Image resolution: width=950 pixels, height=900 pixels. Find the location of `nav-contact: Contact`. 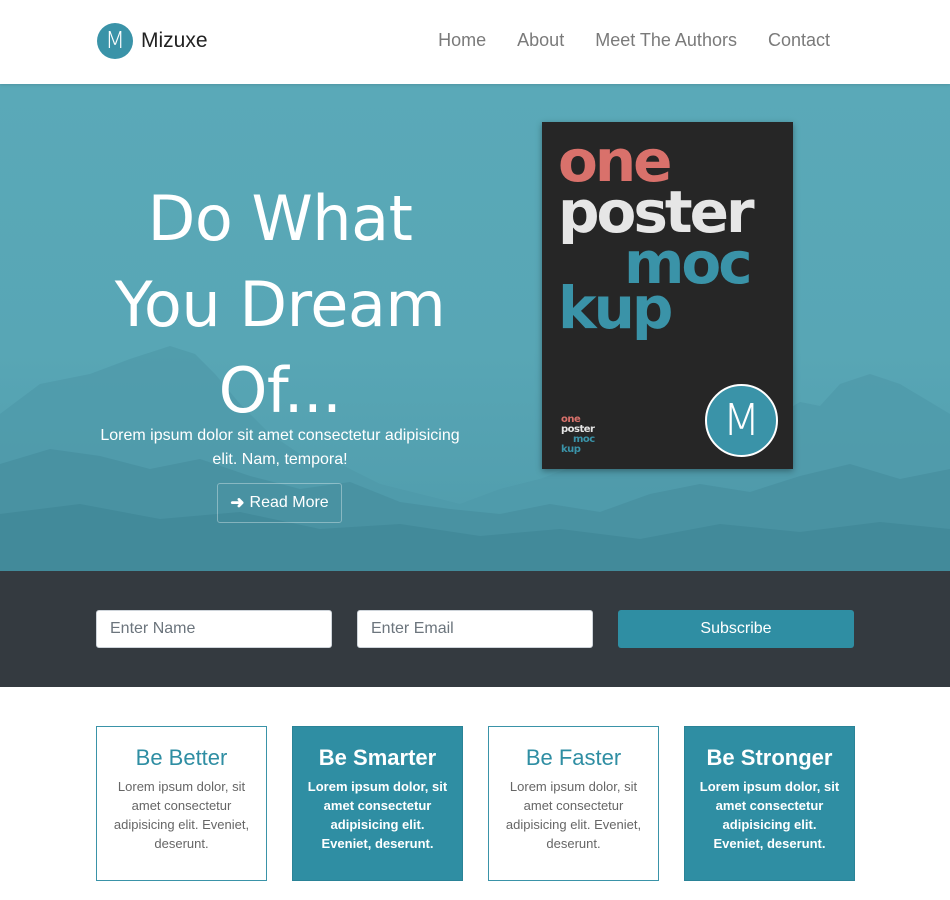

nav-contact: Contact is located at coordinates (799, 40).